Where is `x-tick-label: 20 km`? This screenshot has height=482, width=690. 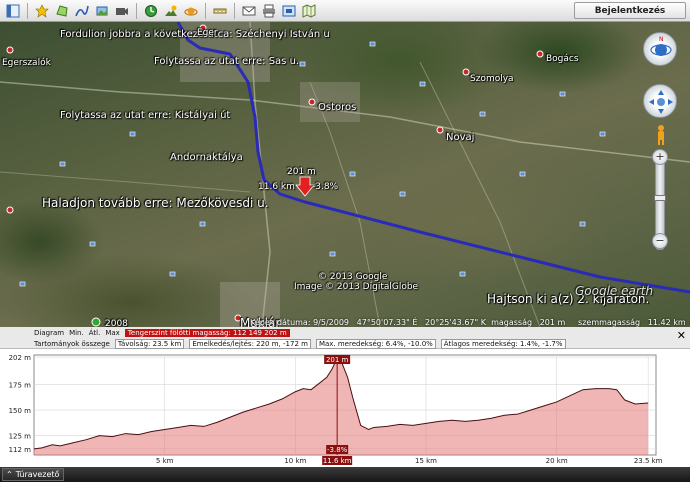
x-tick-label: 20 km is located at coordinates (557, 461).